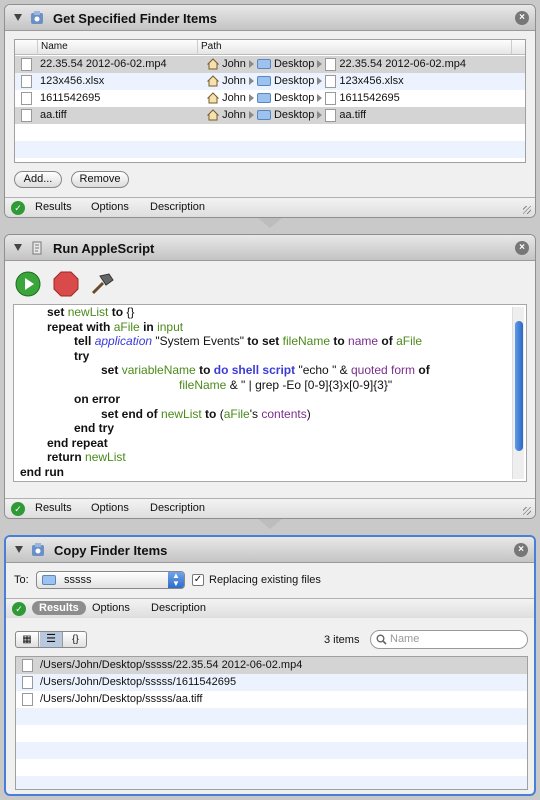 The height and width of the screenshot is (800, 540). What do you see at coordinates (270, 248) in the screenshot?
I see `action-header: Run AppleScript ×` at bounding box center [270, 248].